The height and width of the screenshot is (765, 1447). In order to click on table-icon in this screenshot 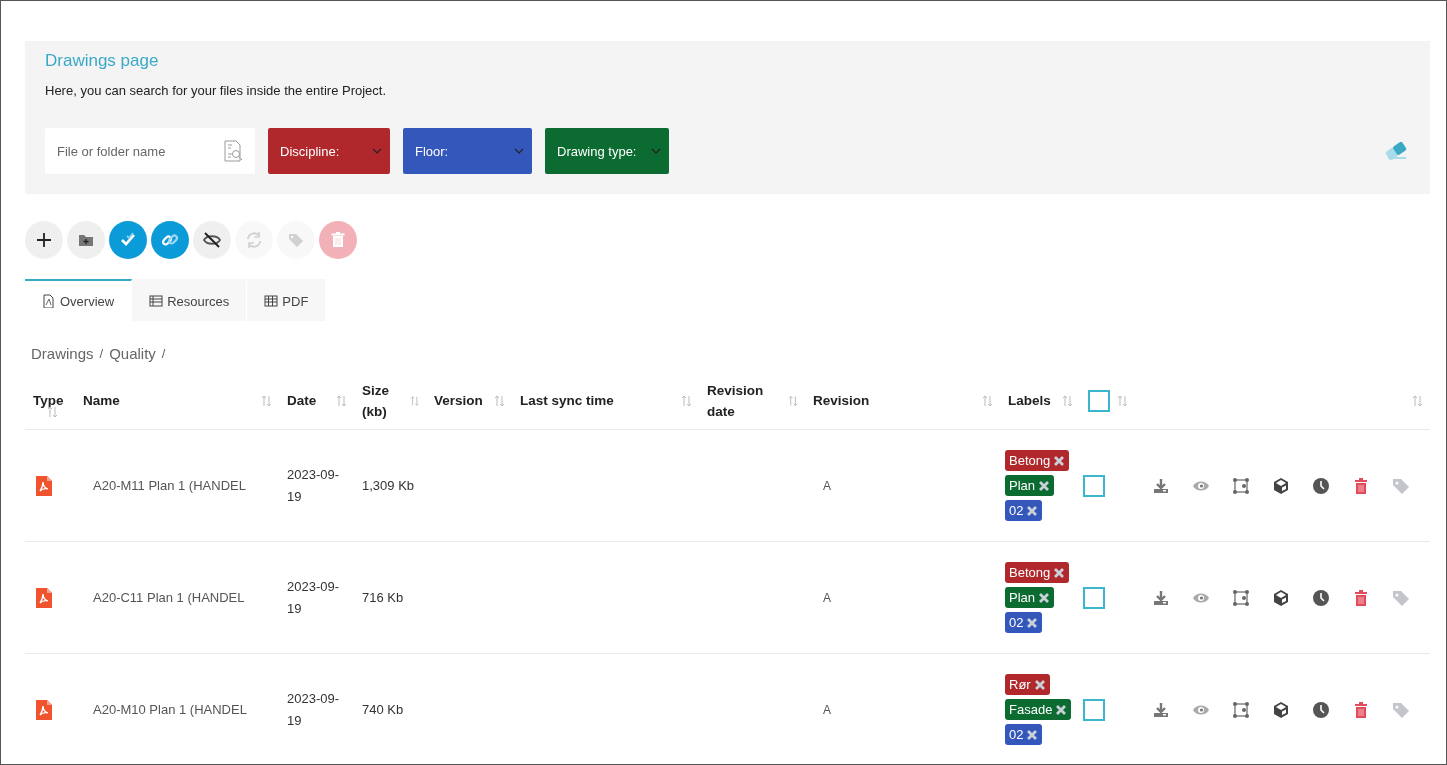, I will do `click(271, 301)`.